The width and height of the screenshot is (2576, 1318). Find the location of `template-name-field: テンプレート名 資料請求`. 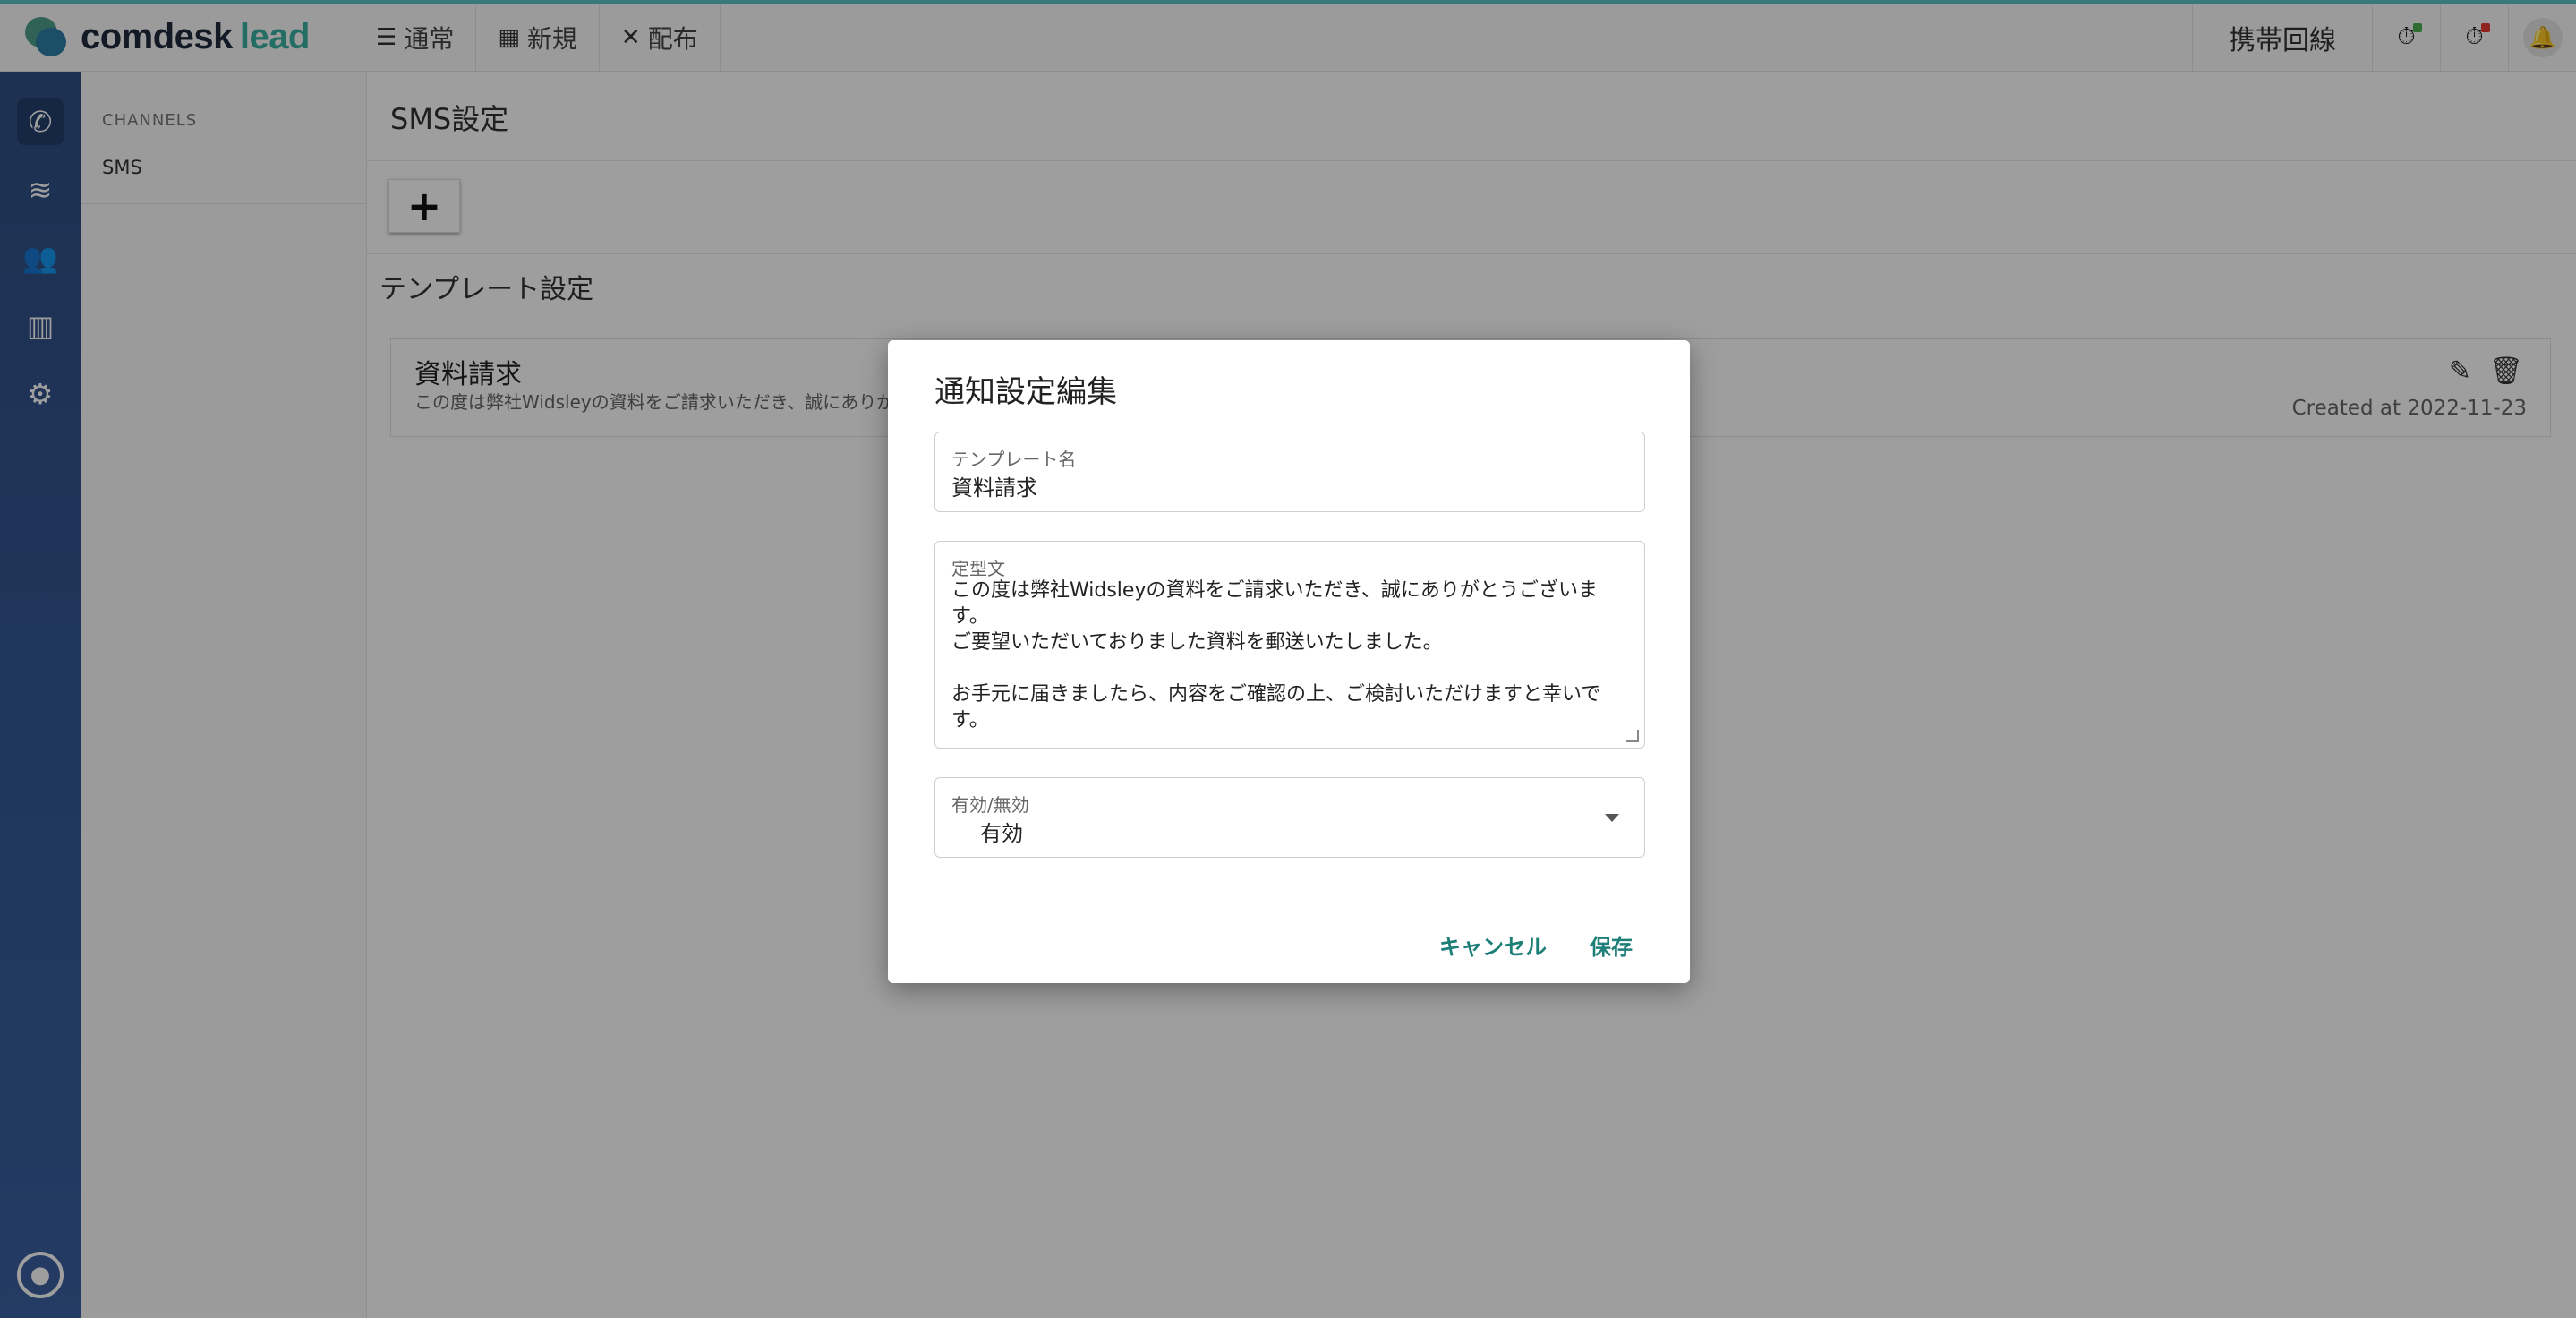

template-name-field: テンプレート名 資料請求 is located at coordinates (1289, 472).